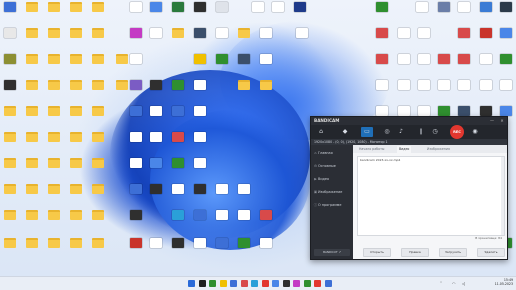 The image size is (516, 290). I want to click on file-row: bandicam 2023-xx-xx.mp4, so click(431, 160).